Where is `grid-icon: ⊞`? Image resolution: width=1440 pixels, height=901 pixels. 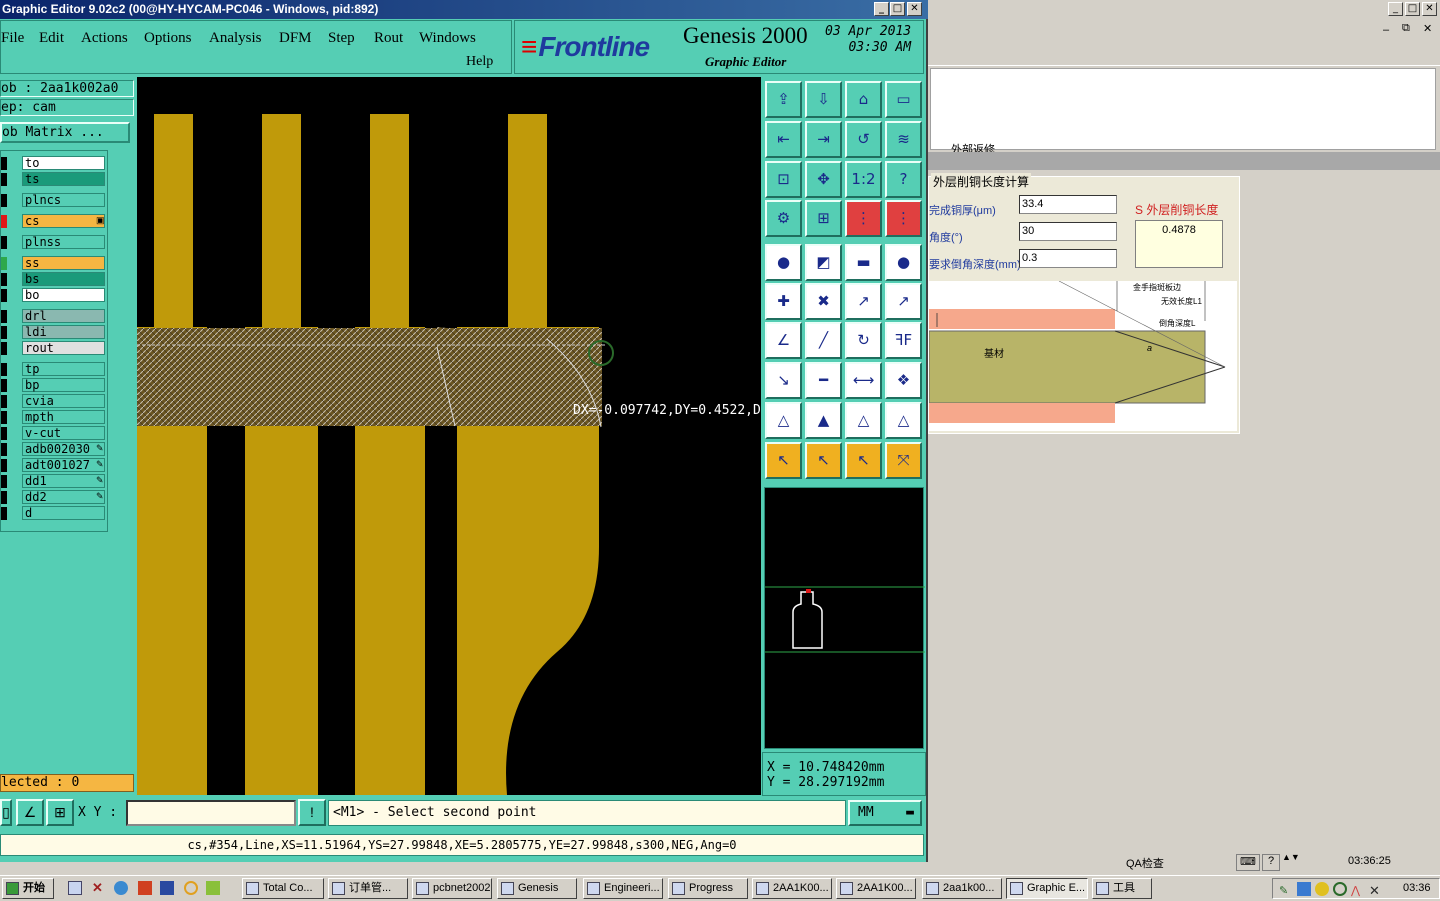
grid-icon: ⊞ is located at coordinates (60, 812).